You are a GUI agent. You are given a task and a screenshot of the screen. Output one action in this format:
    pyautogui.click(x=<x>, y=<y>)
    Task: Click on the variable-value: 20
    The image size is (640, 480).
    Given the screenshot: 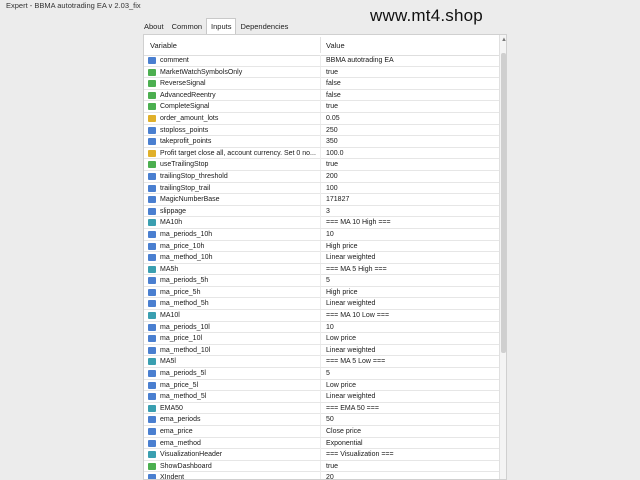 What is the action you would take?
    pyautogui.click(x=330, y=475)
    